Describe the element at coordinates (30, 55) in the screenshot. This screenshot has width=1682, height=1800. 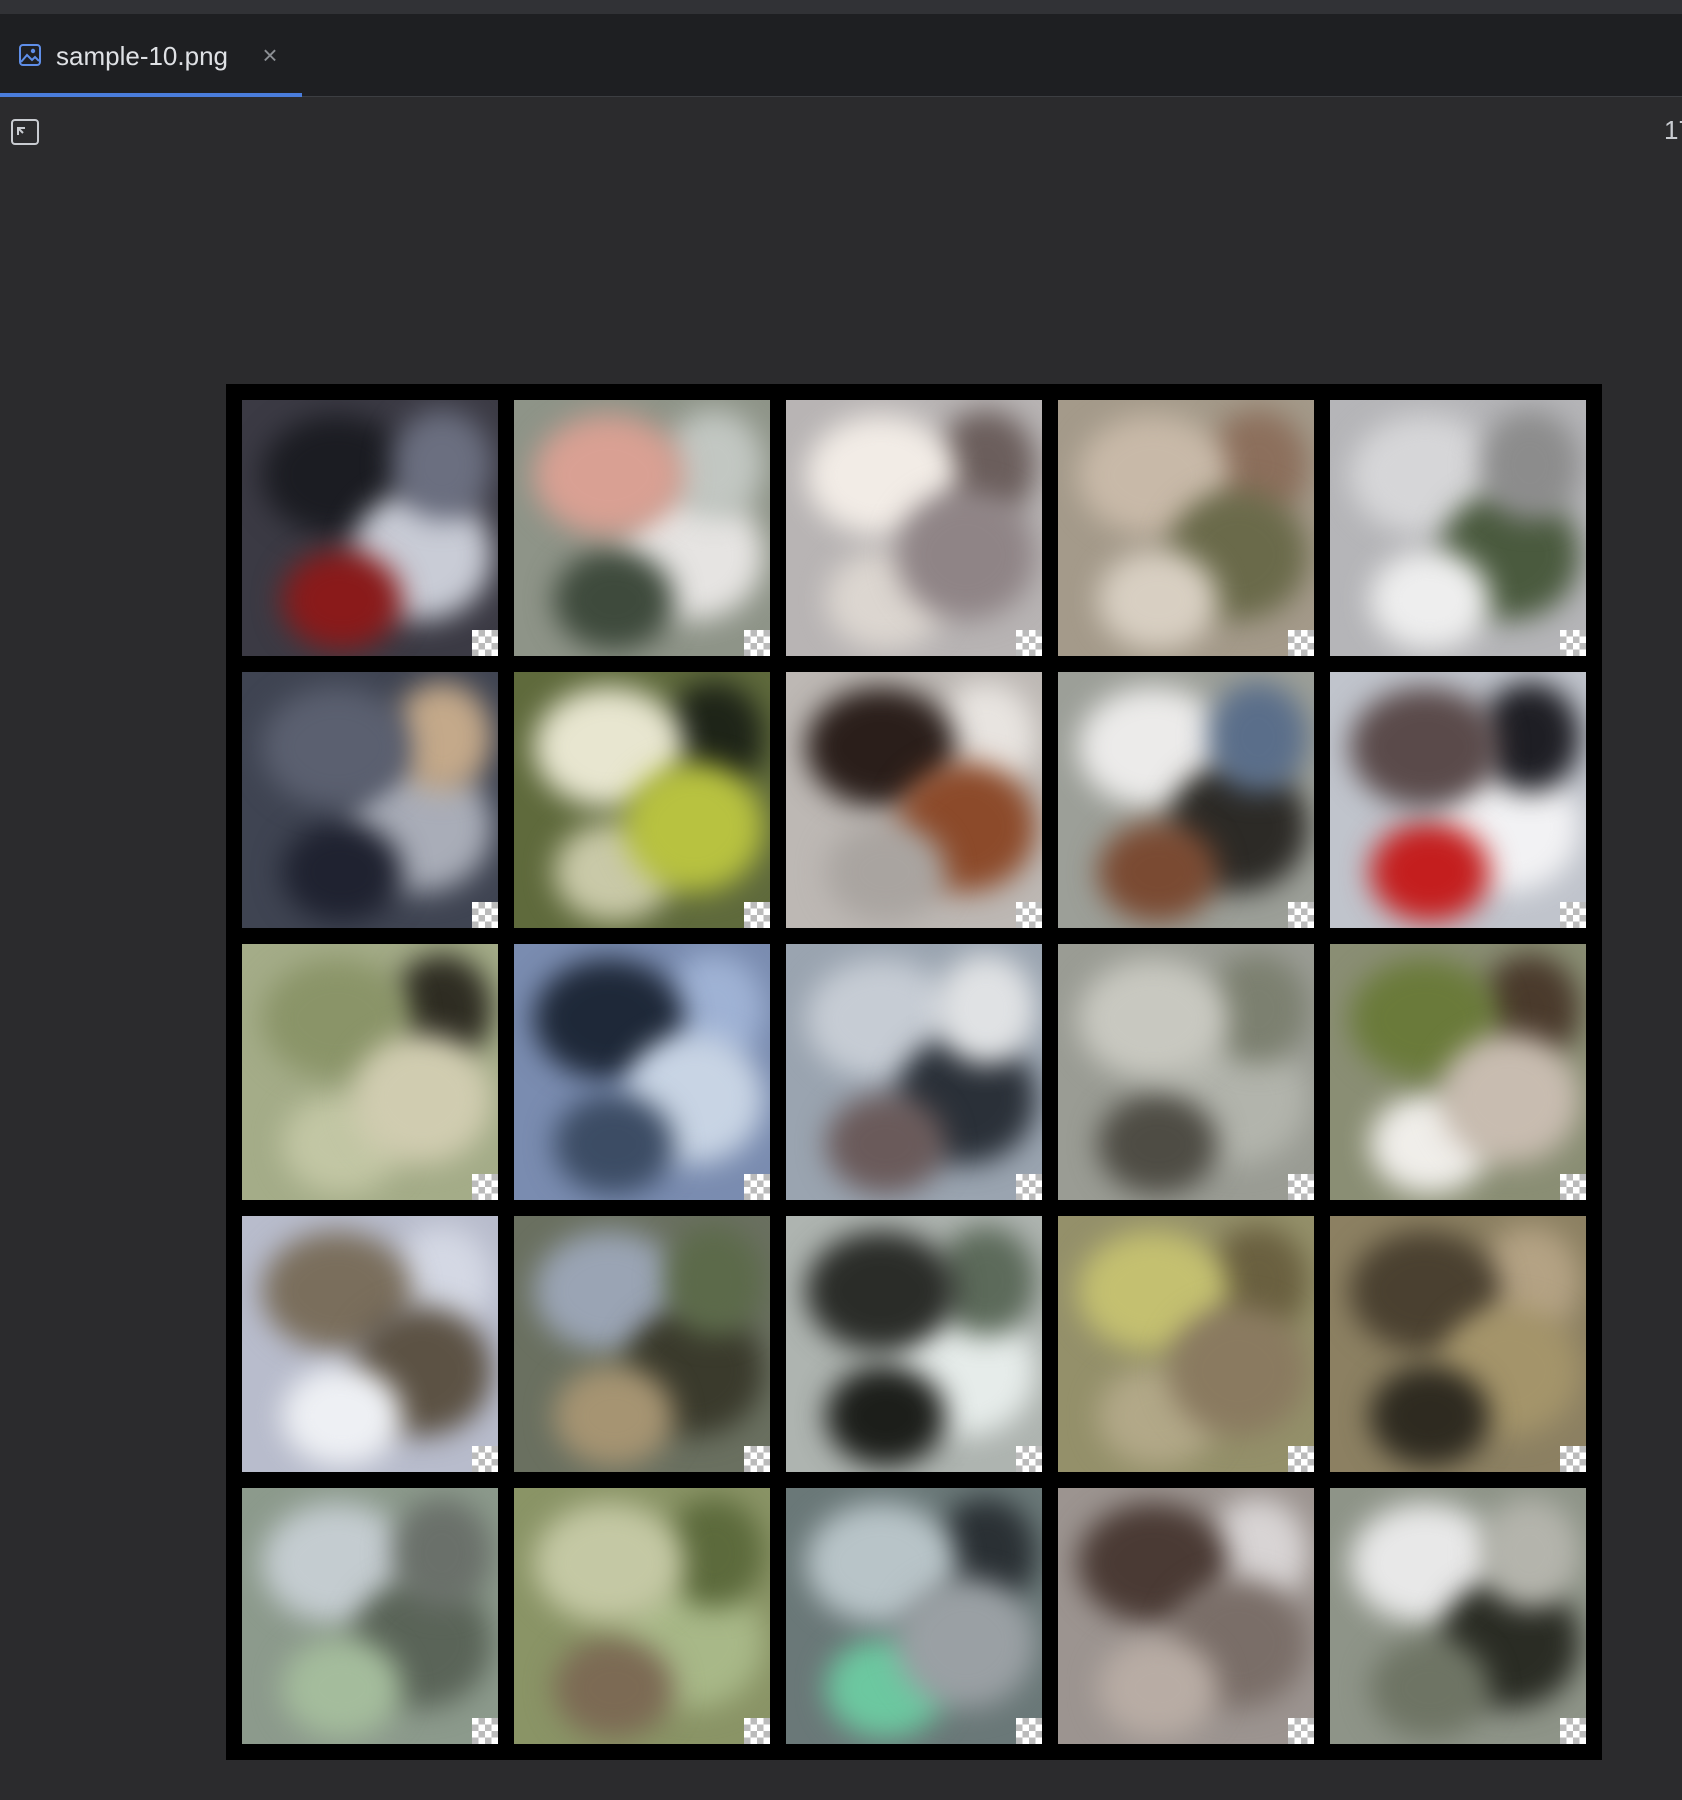
I see `image-file-icon` at that location.